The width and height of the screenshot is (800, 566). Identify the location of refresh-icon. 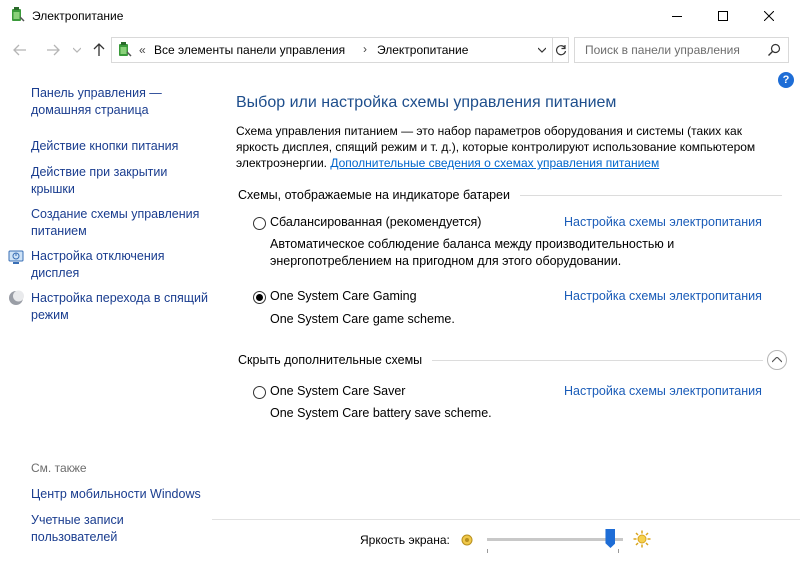
(561, 50).